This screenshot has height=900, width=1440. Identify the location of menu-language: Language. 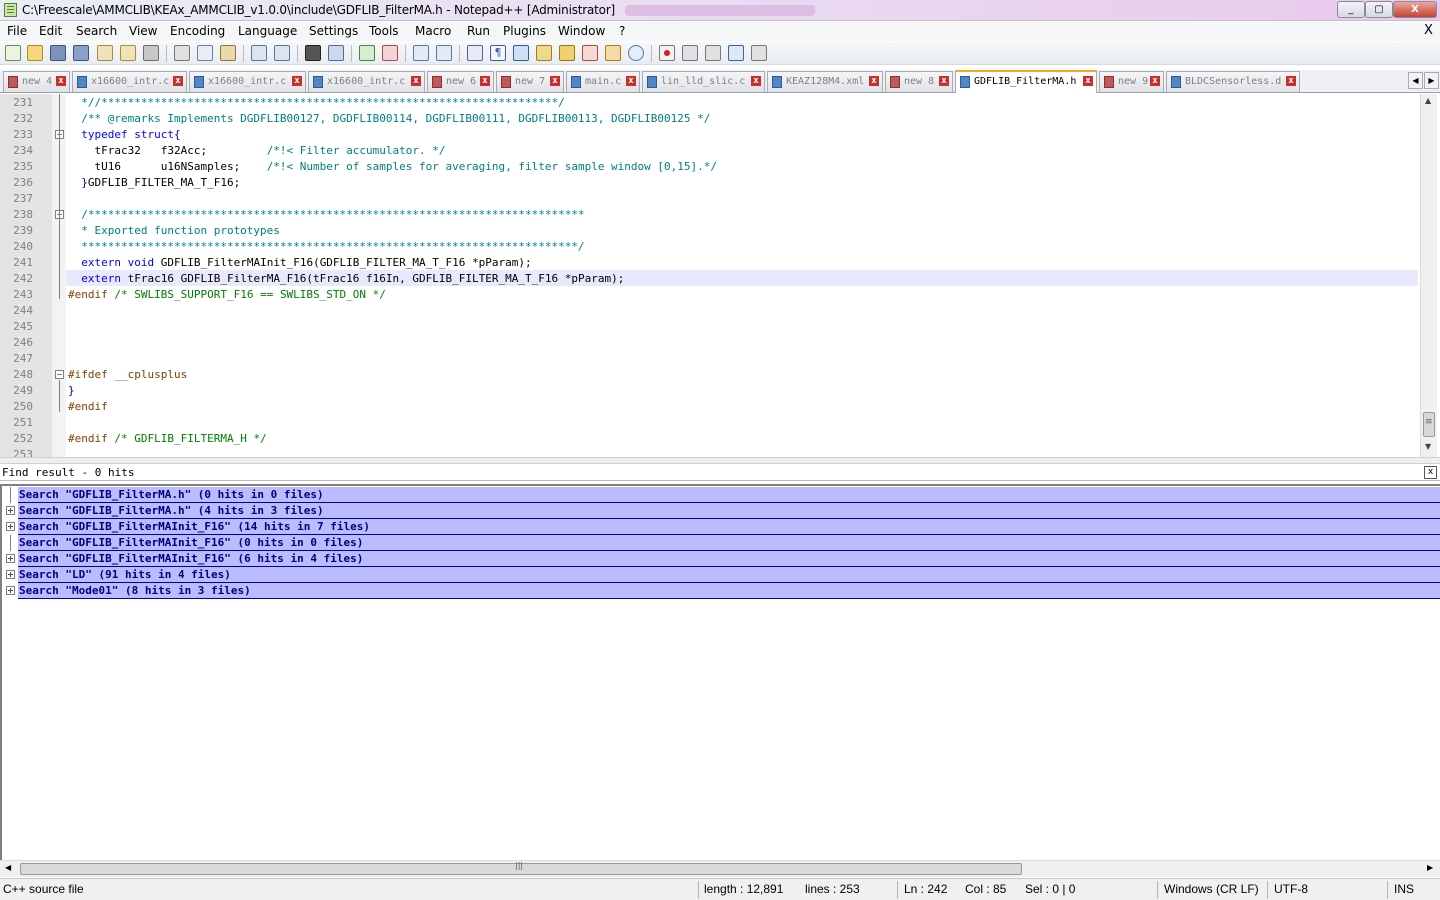
(267, 31).